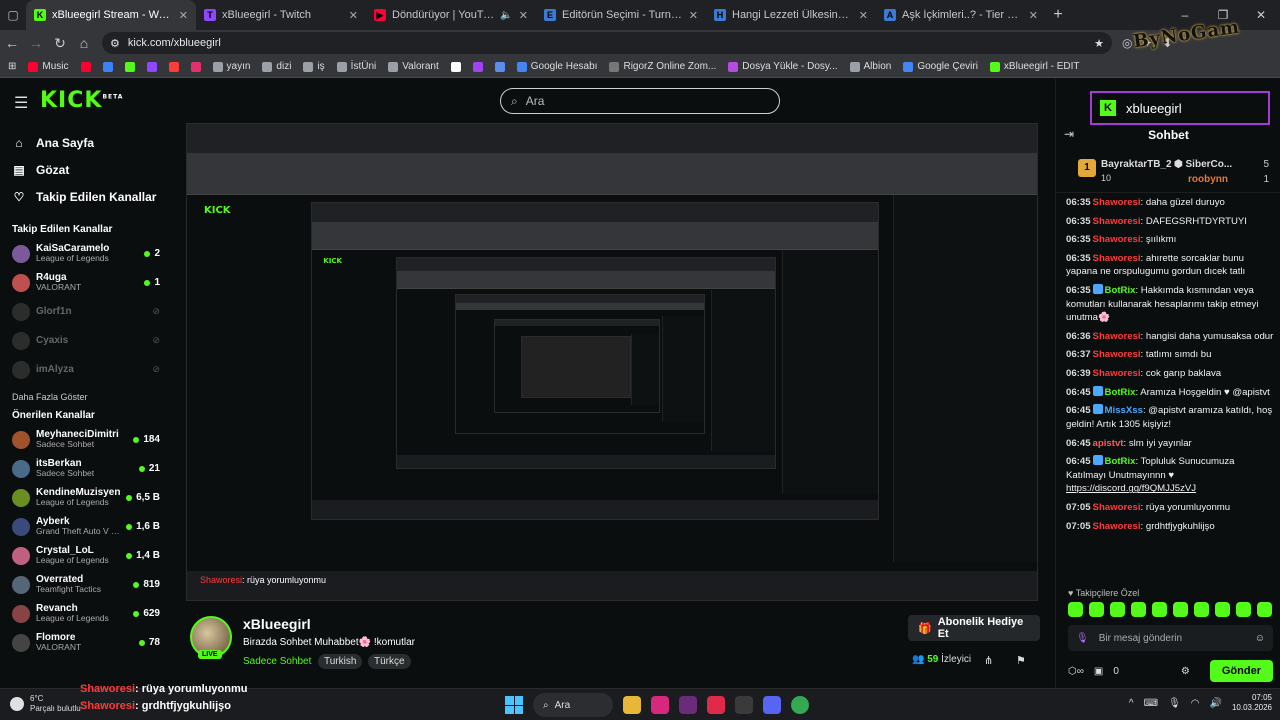 The image size is (1280, 720). What do you see at coordinates (85, 311) in the screenshot?
I see `sidebar-channel: Glorf1n ⊘` at bounding box center [85, 311].